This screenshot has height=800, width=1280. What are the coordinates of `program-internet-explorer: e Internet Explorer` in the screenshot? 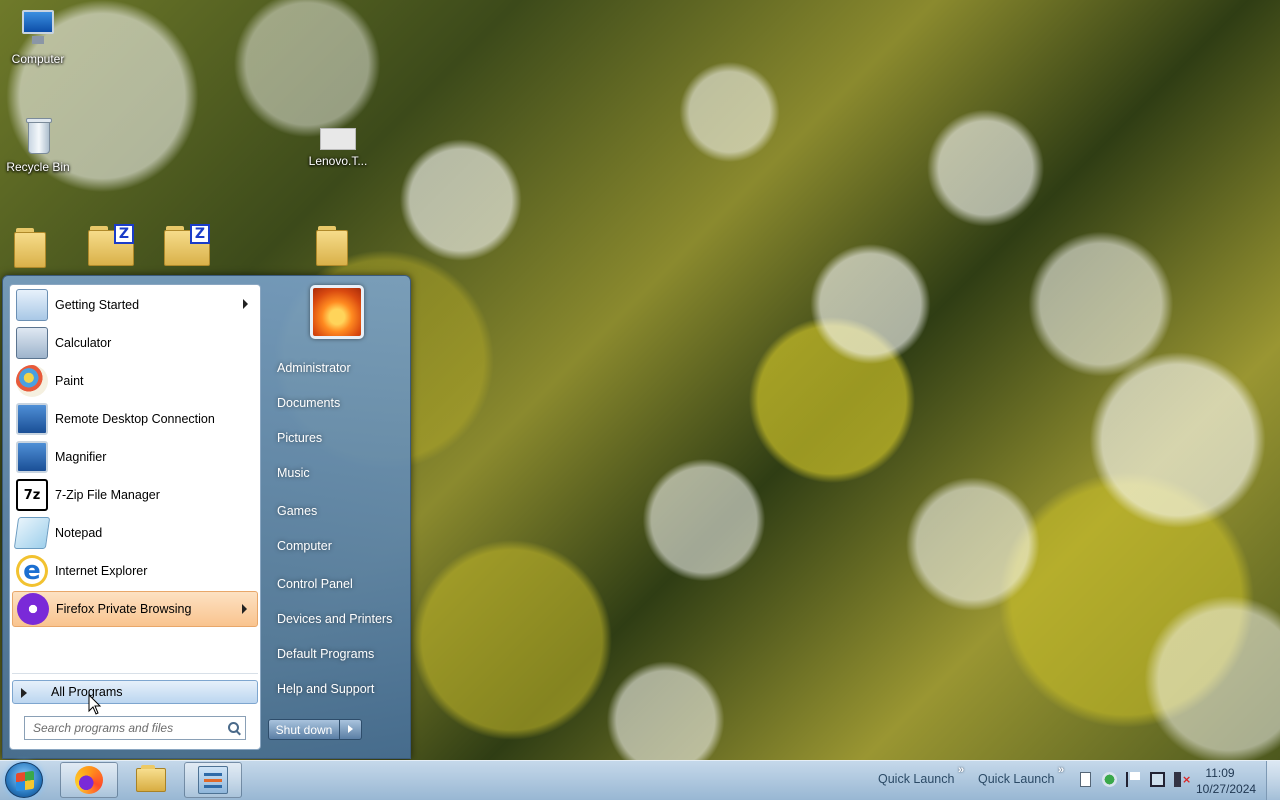 It's located at (135, 571).